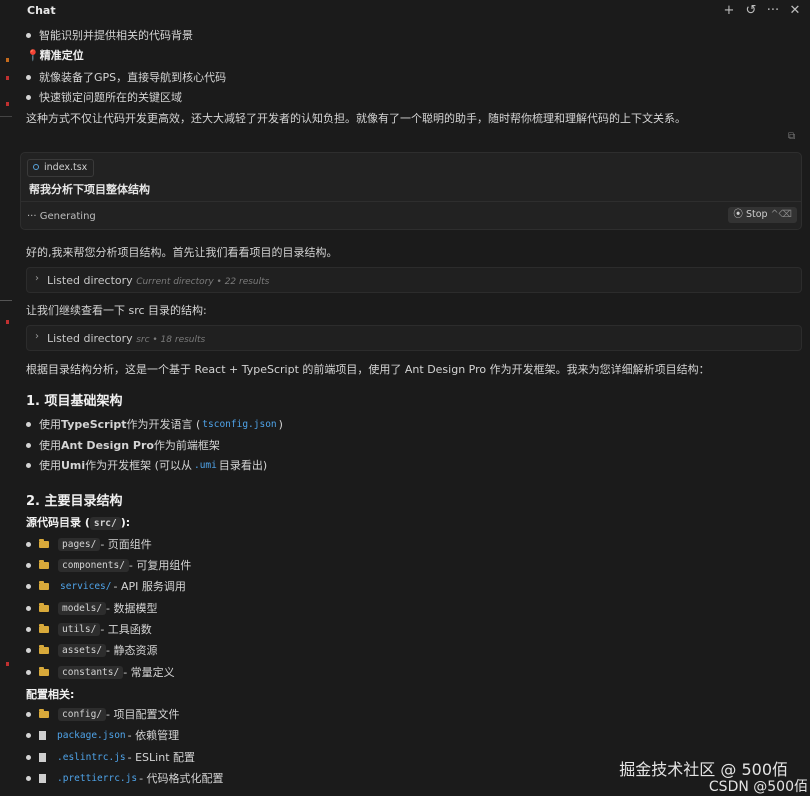 The image size is (810, 796). What do you see at coordinates (762, 10) in the screenshot?
I see `header-actions: + ↺ ··· ✕` at bounding box center [762, 10].